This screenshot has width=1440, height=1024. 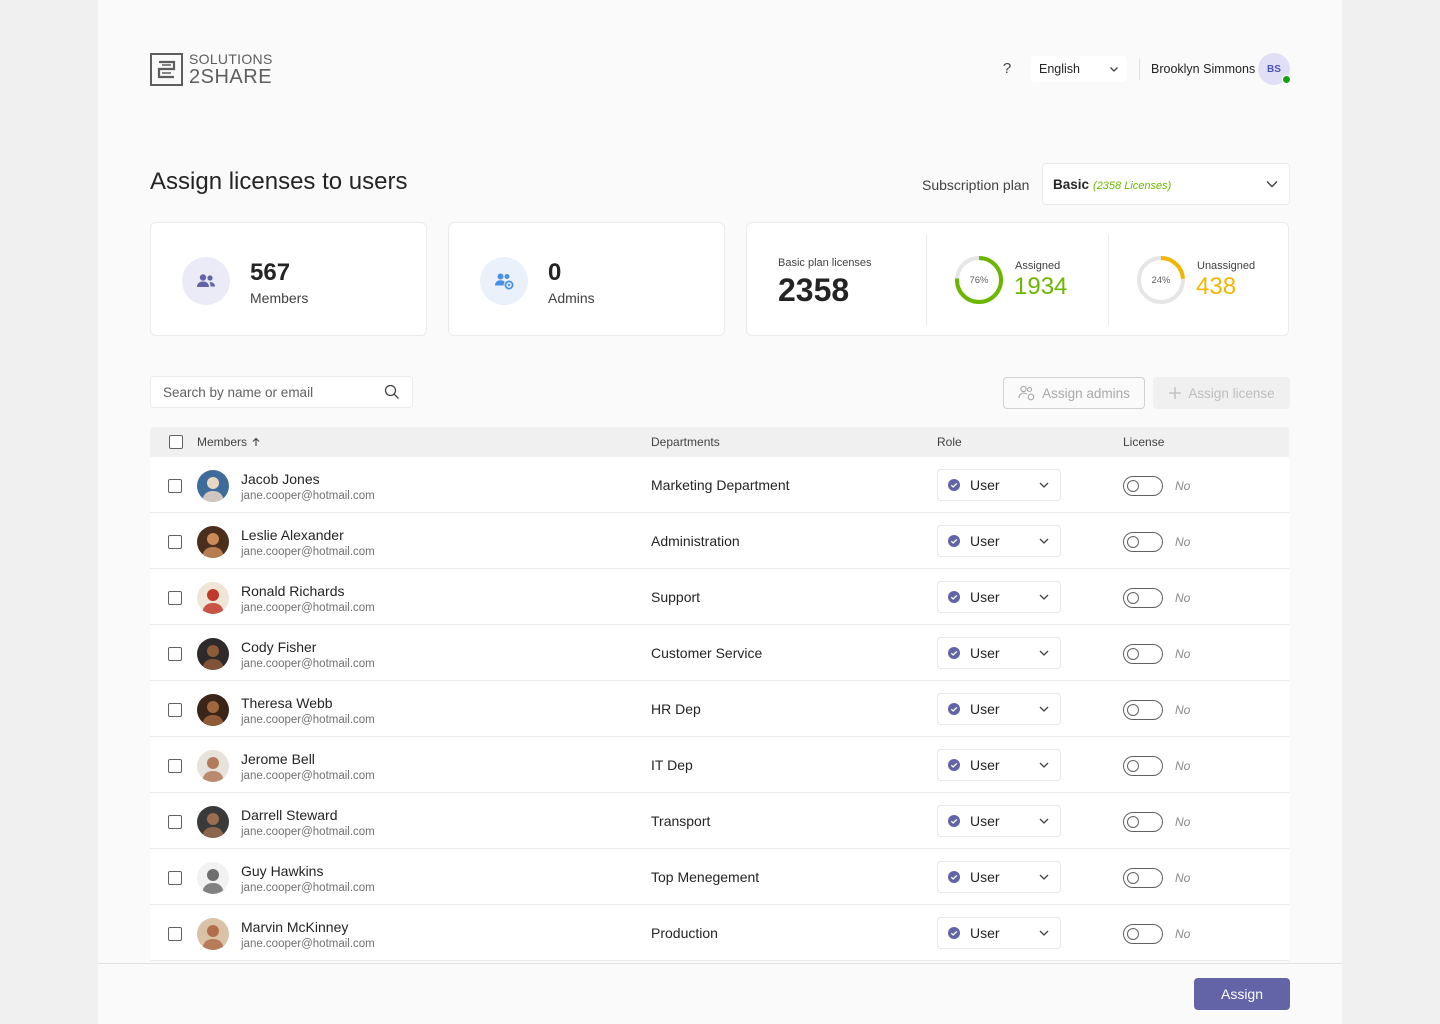 I want to click on column-header-members: Members, so click(x=229, y=442).